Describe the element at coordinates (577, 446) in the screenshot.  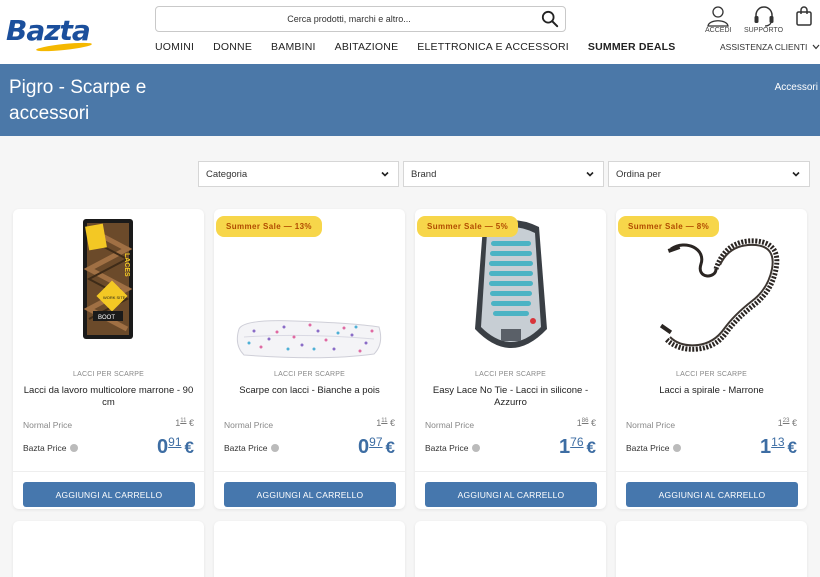
I see `bazta-price: 176 €` at that location.